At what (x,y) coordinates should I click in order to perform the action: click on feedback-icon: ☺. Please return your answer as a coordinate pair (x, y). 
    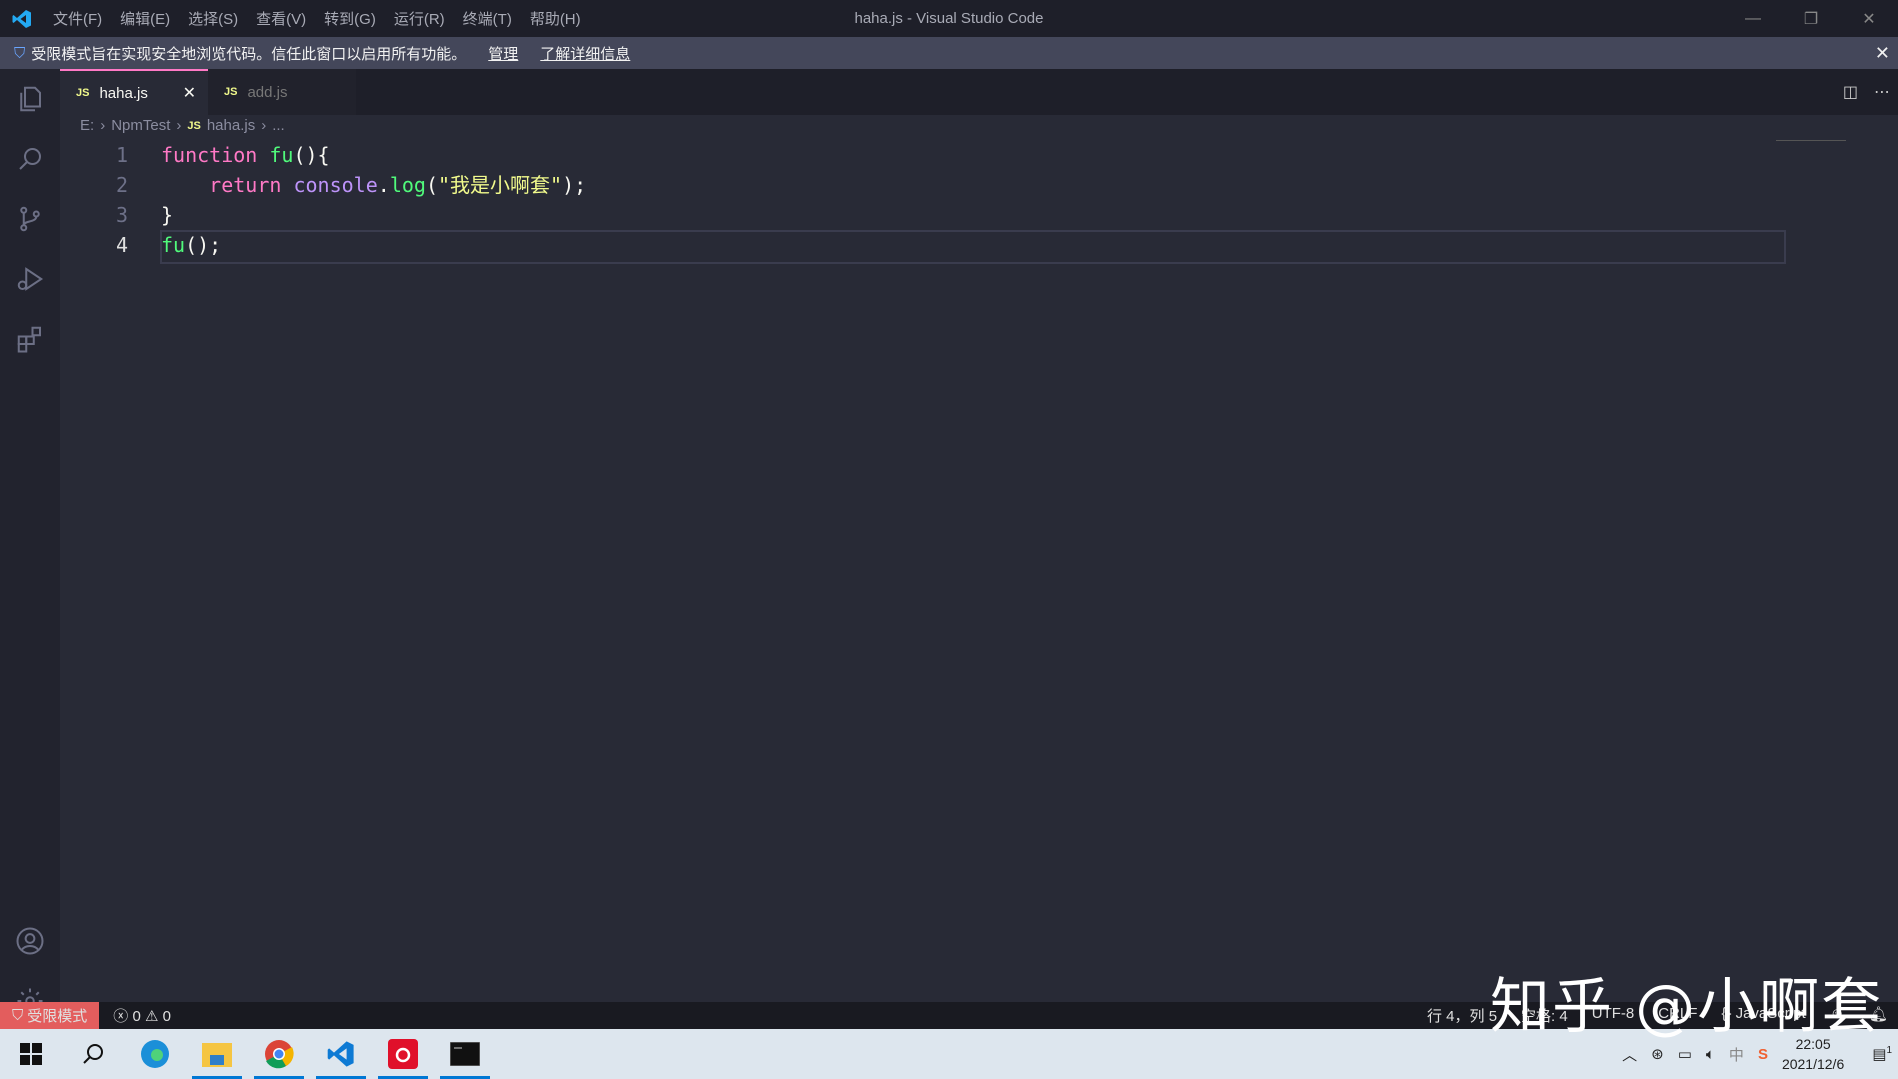
    Looking at the image, I should click on (1837, 1015).